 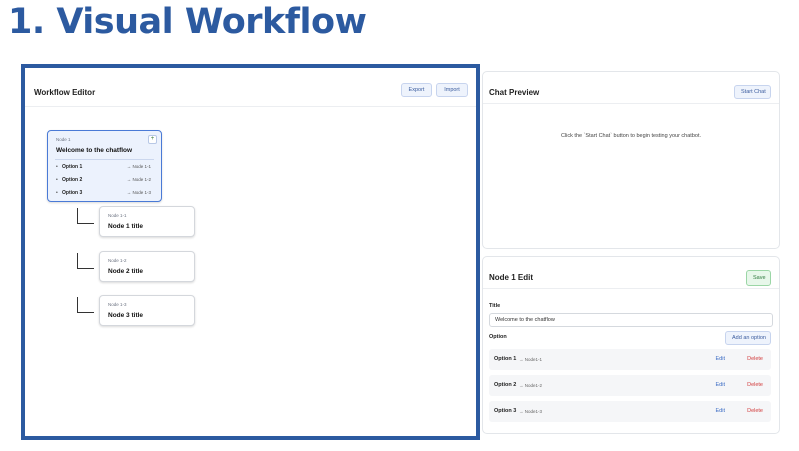 I want to click on page-heading: 1. Visual Workflow, so click(x=187, y=22).